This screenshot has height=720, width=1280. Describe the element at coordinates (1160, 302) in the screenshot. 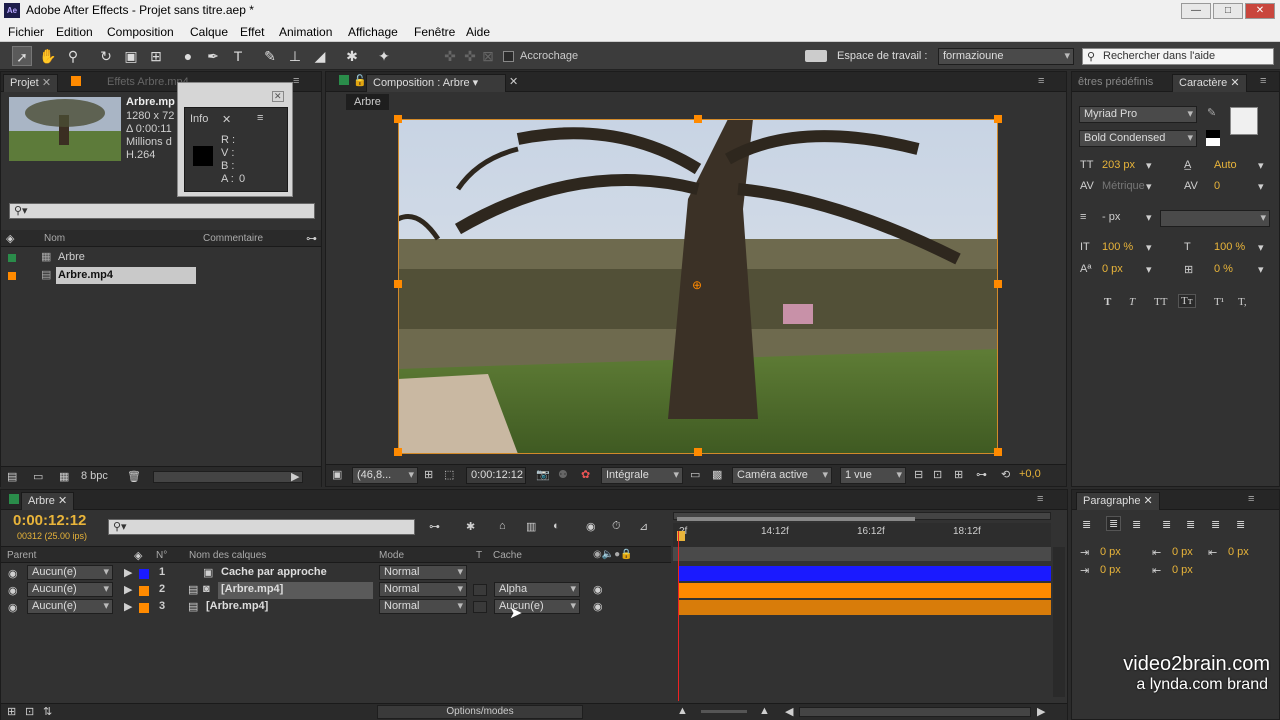

I see `all-caps-button: TT` at that location.